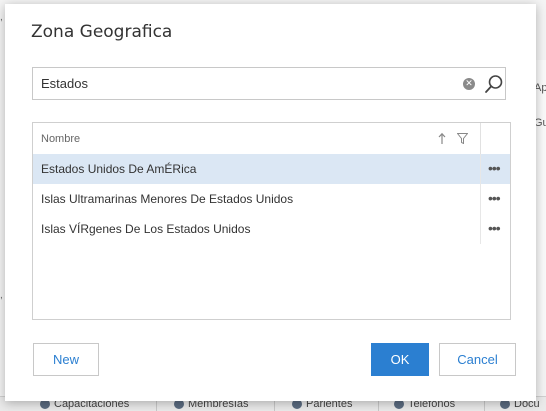 The width and height of the screenshot is (546, 411). I want to click on grid-row: Islas VÍRgenes De Los Estados Unidos •••, so click(271, 229).